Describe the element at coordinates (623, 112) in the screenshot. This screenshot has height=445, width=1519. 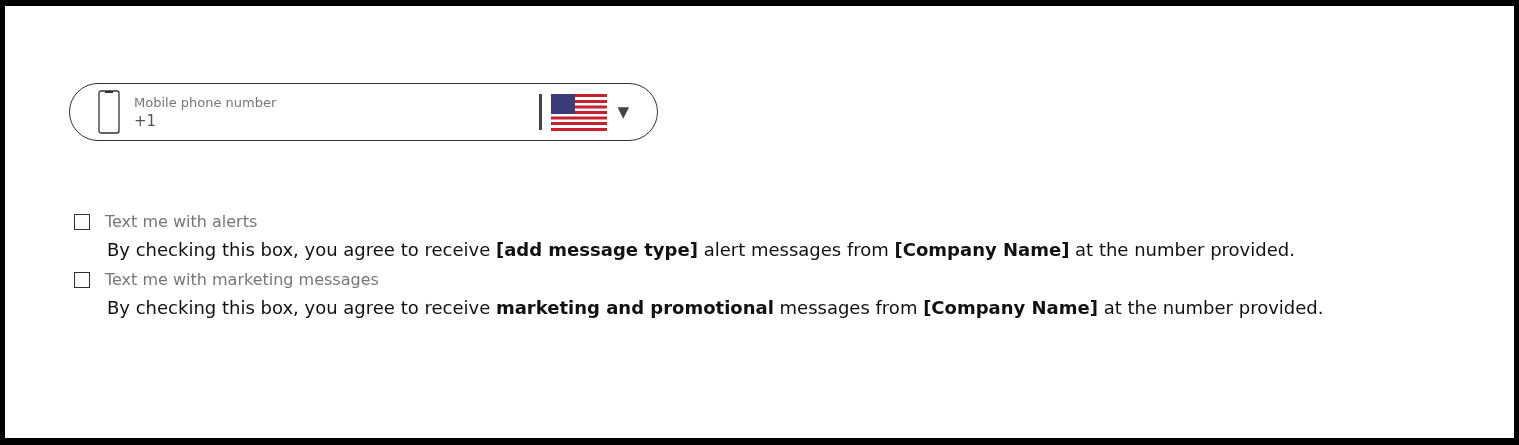
I see `dropdown-caret: ▼` at that location.